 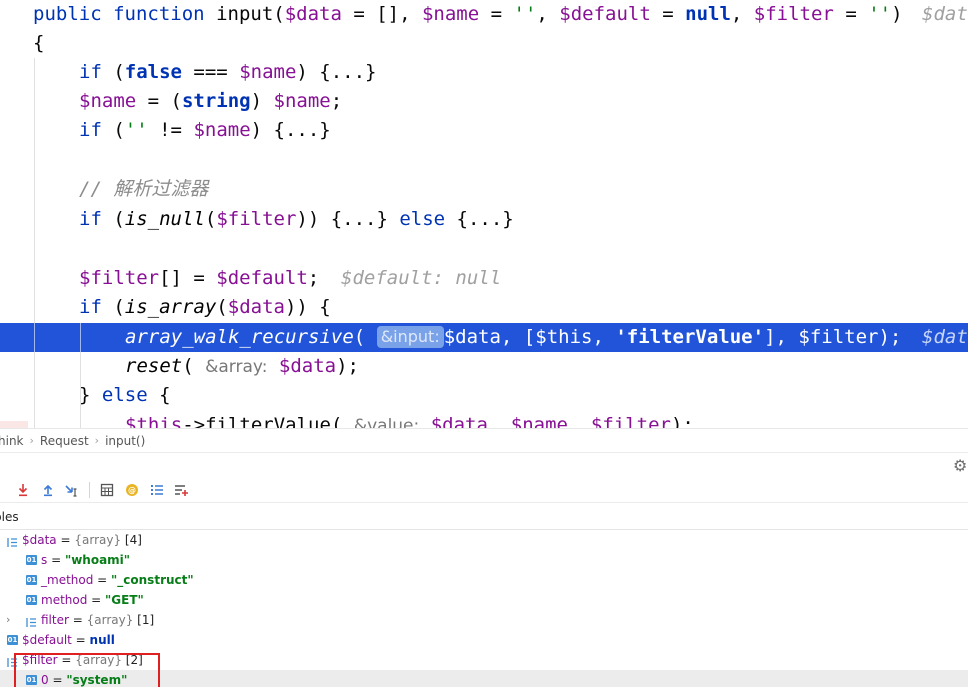 What do you see at coordinates (89, 490) in the screenshot?
I see `toolbar-divider` at bounding box center [89, 490].